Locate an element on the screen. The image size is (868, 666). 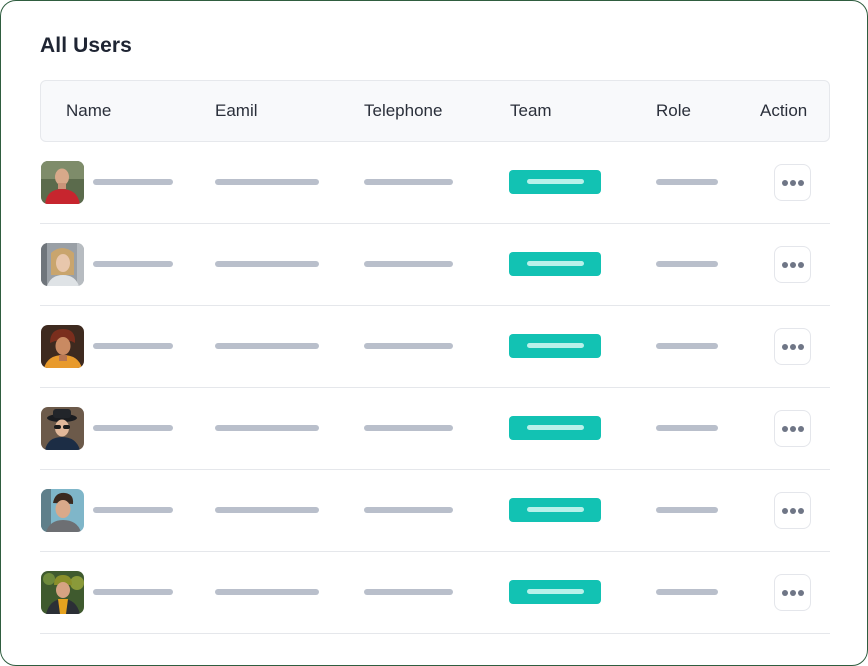
column-header-team: Team is located at coordinates (531, 111).